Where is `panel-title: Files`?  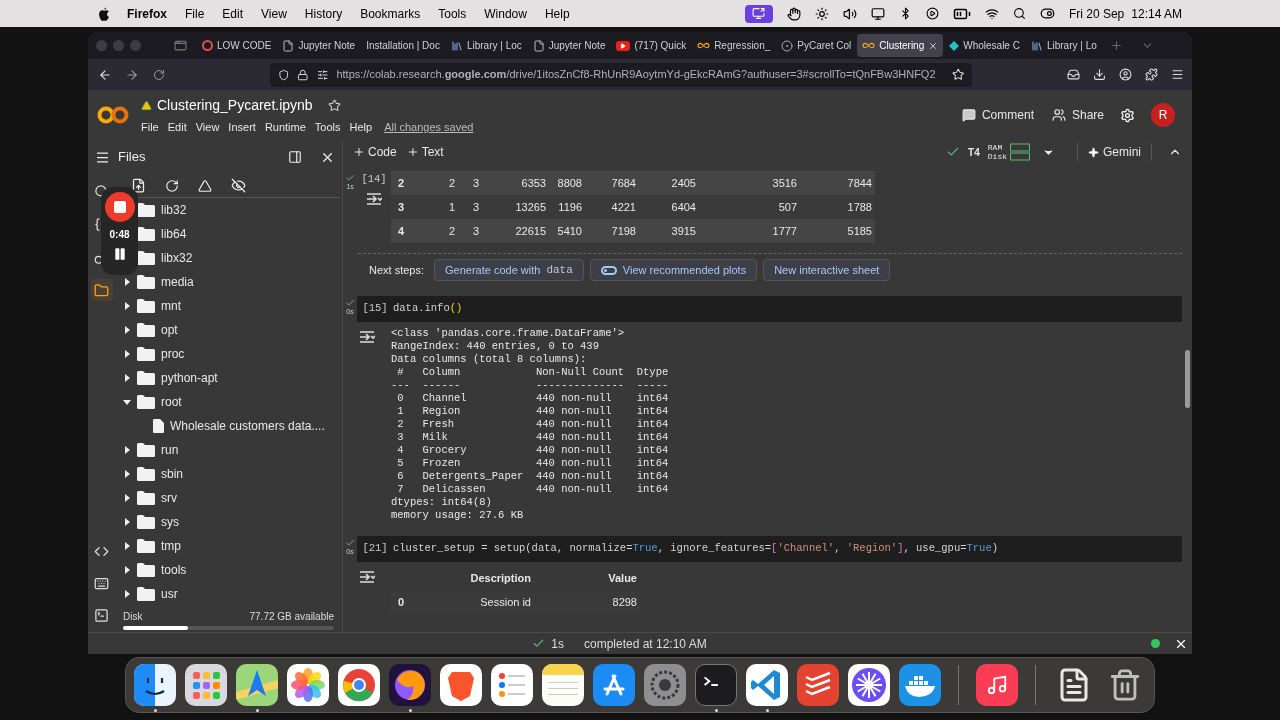 panel-title: Files is located at coordinates (132, 157).